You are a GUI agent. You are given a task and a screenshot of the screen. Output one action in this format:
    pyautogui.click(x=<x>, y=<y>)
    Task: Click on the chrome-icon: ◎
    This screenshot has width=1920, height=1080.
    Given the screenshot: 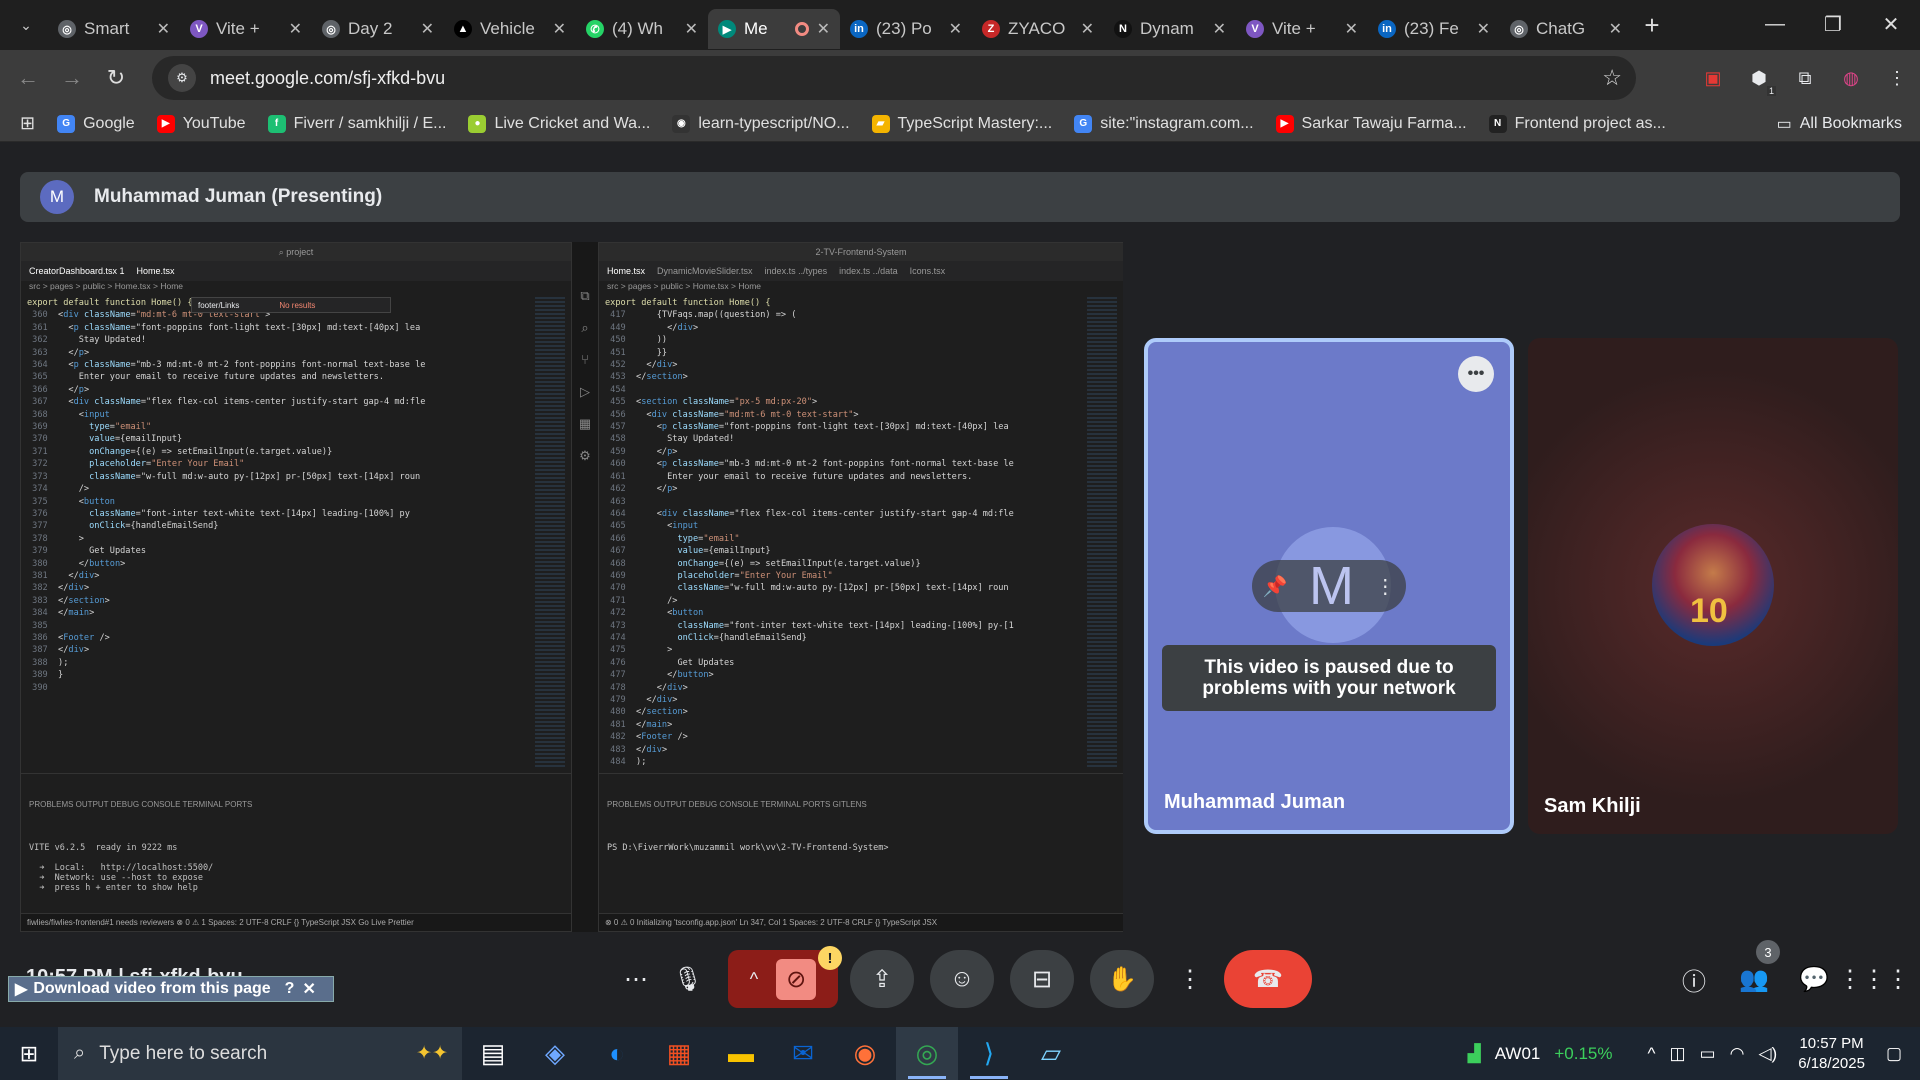 What is the action you would take?
    pyautogui.click(x=927, y=1053)
    